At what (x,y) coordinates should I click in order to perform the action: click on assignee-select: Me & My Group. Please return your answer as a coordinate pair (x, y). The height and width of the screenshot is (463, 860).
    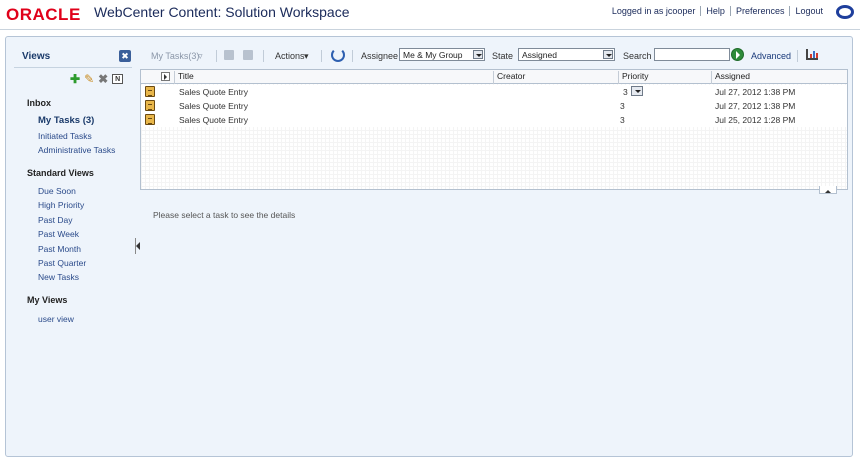
    Looking at the image, I should click on (442, 54).